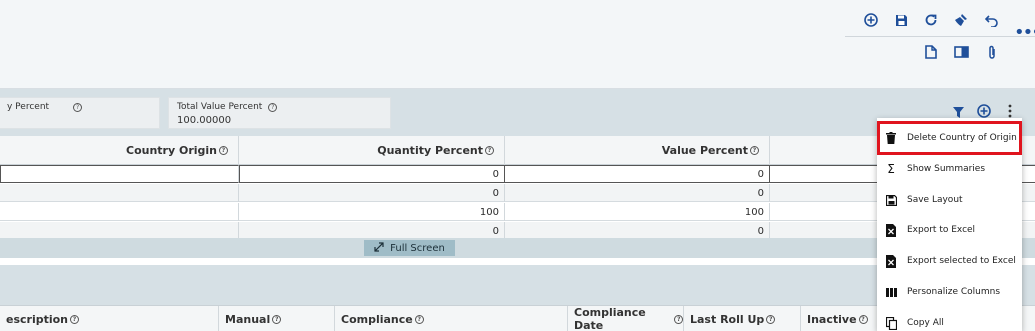 Image resolution: width=1035 pixels, height=331 pixels. I want to click on menu-item-copy-all: Copy All, so click(949, 319).